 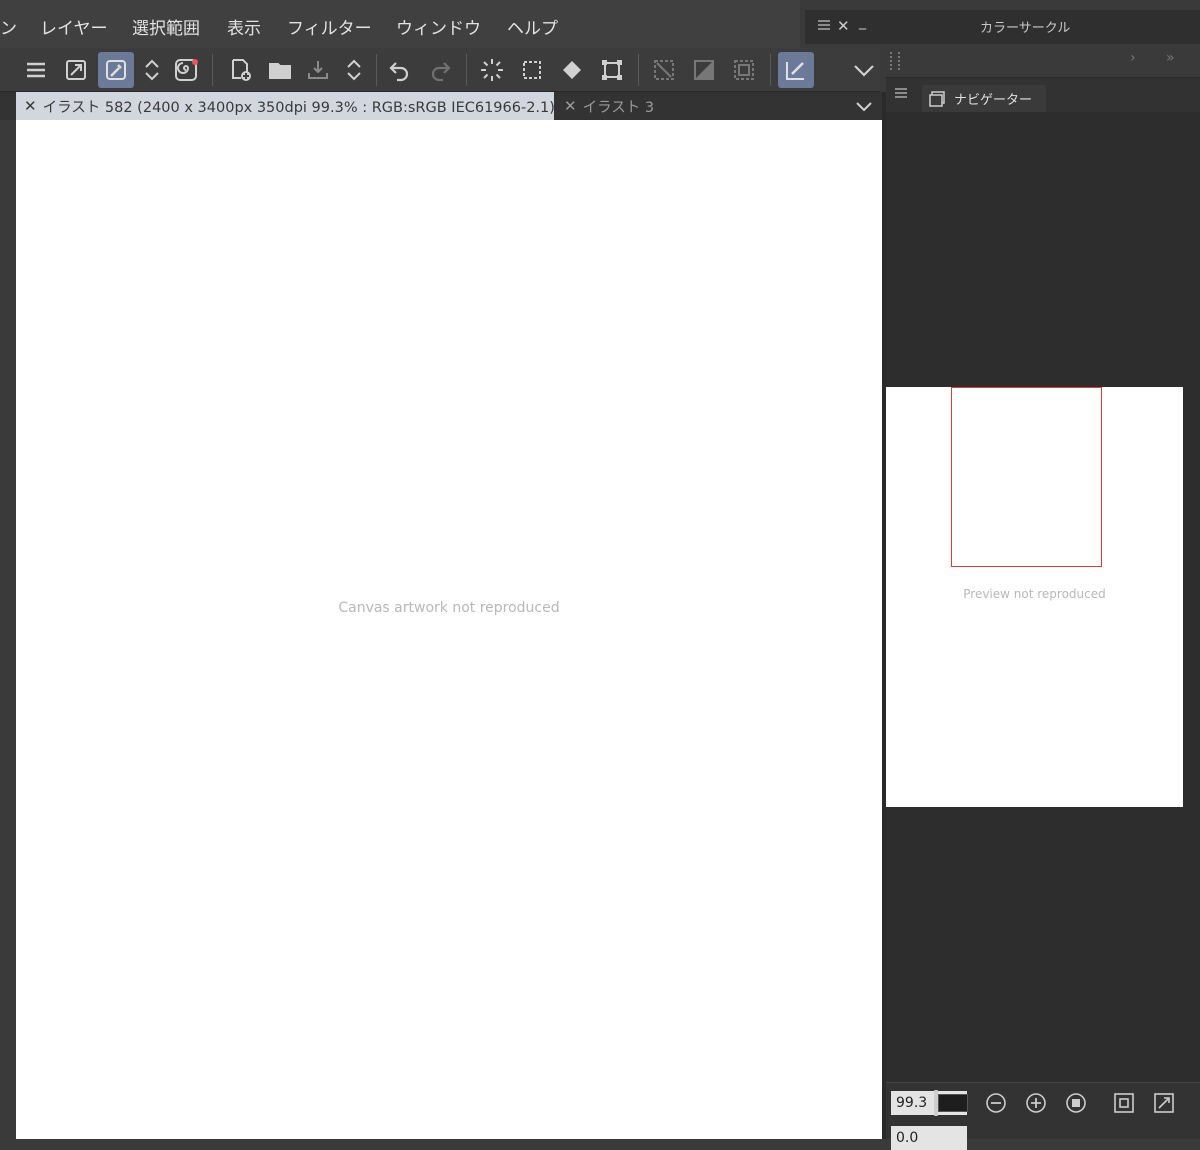 What do you see at coordinates (618, 107) in the screenshot?
I see `tab-label: イラスト 3` at bounding box center [618, 107].